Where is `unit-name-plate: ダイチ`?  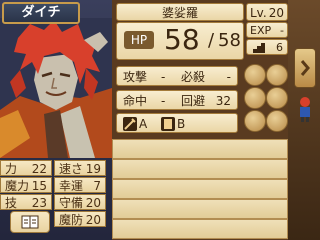 unit-name-plate: ダイチ is located at coordinates (41, 13).